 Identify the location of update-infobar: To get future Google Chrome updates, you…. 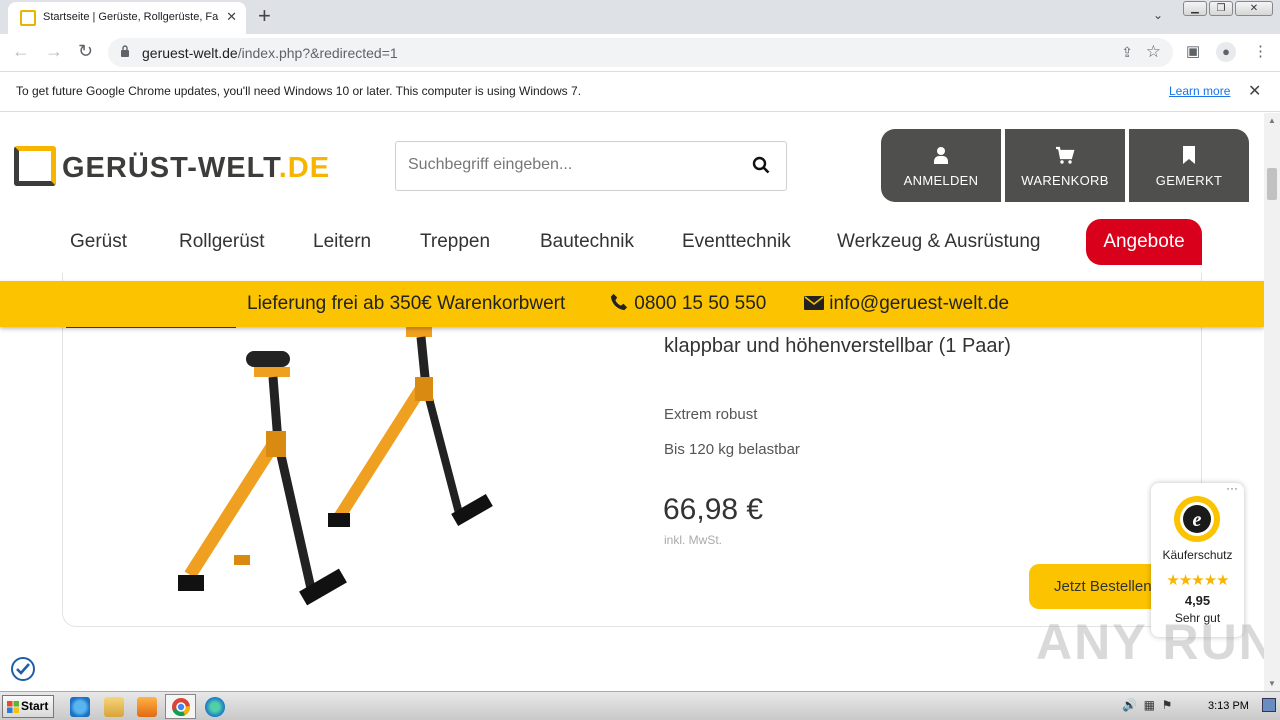
(640, 92).